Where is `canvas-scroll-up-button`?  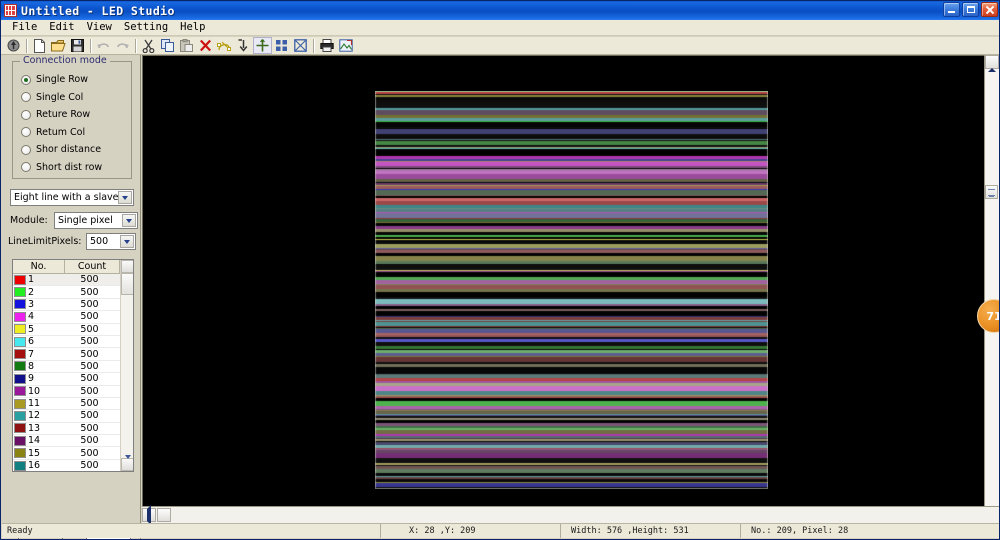
canvas-scroll-up-button is located at coordinates (992, 62).